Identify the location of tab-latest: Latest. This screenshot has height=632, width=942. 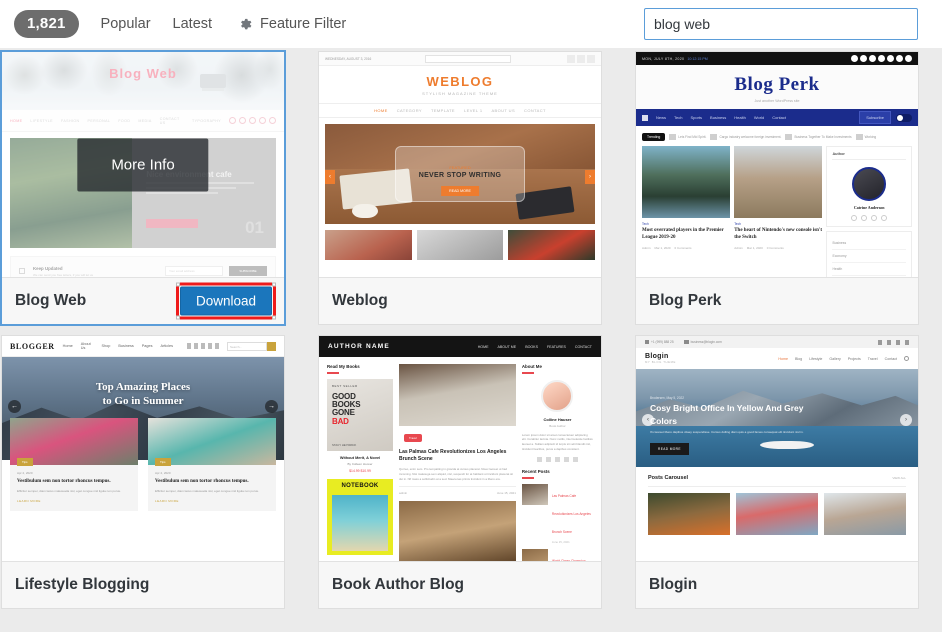
(193, 24).